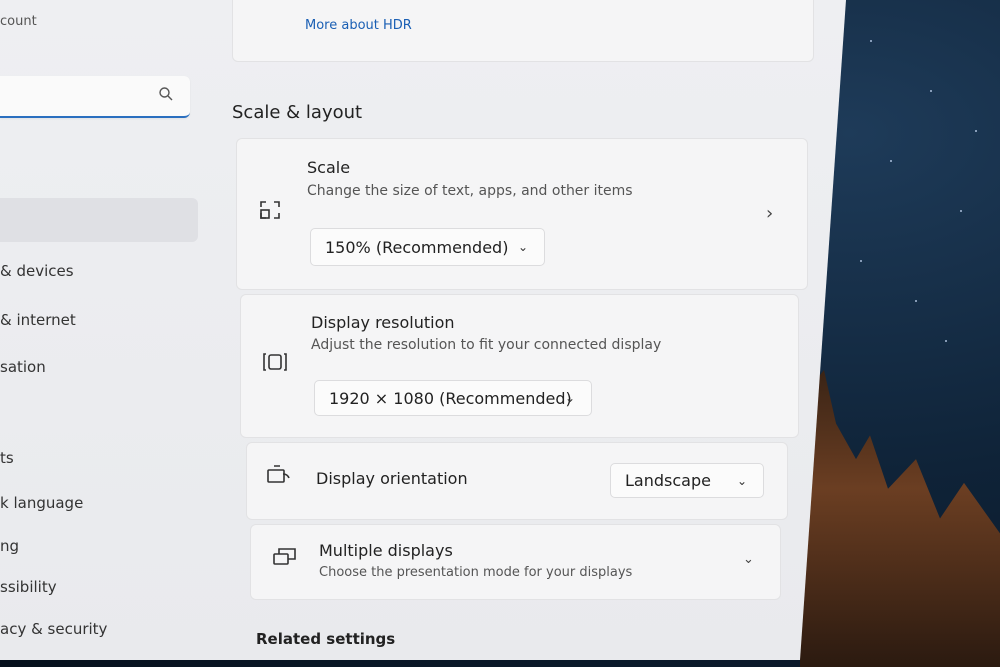 This screenshot has height=667, width=1000. What do you see at coordinates (275, 364) in the screenshot?
I see `resolution-icon` at bounding box center [275, 364].